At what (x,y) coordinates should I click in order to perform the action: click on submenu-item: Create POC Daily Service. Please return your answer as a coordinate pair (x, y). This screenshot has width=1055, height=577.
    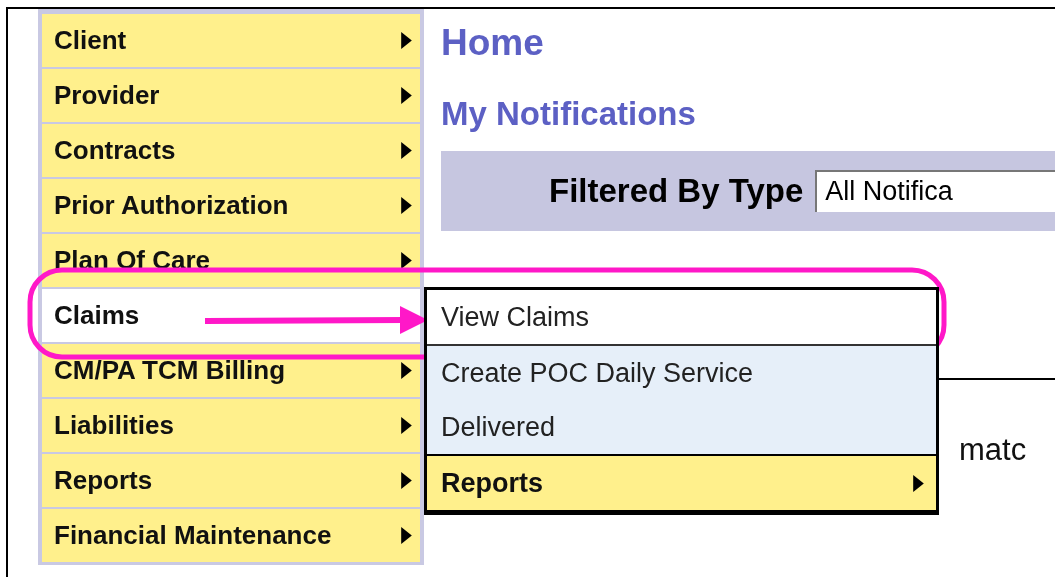
    Looking at the image, I should click on (681, 373).